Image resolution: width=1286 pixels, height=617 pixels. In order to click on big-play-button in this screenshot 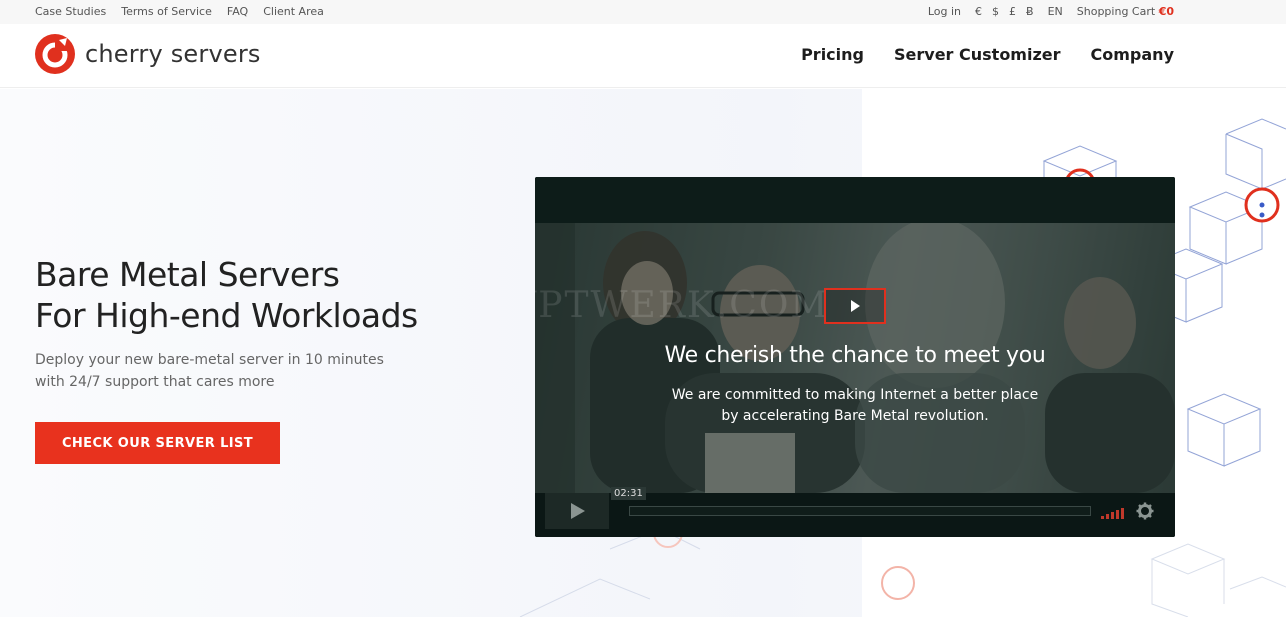, I will do `click(855, 306)`.